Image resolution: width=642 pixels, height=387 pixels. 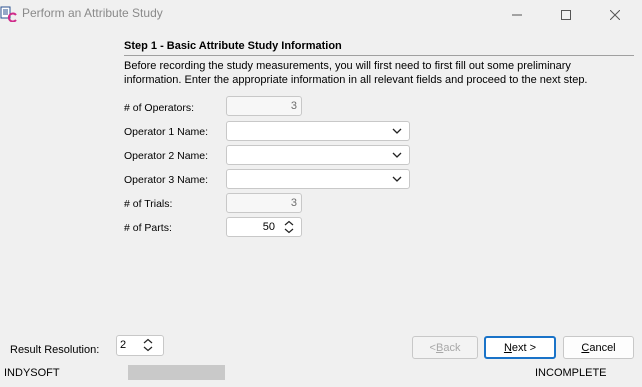 I want to click on parts-value: 50, so click(x=268, y=227).